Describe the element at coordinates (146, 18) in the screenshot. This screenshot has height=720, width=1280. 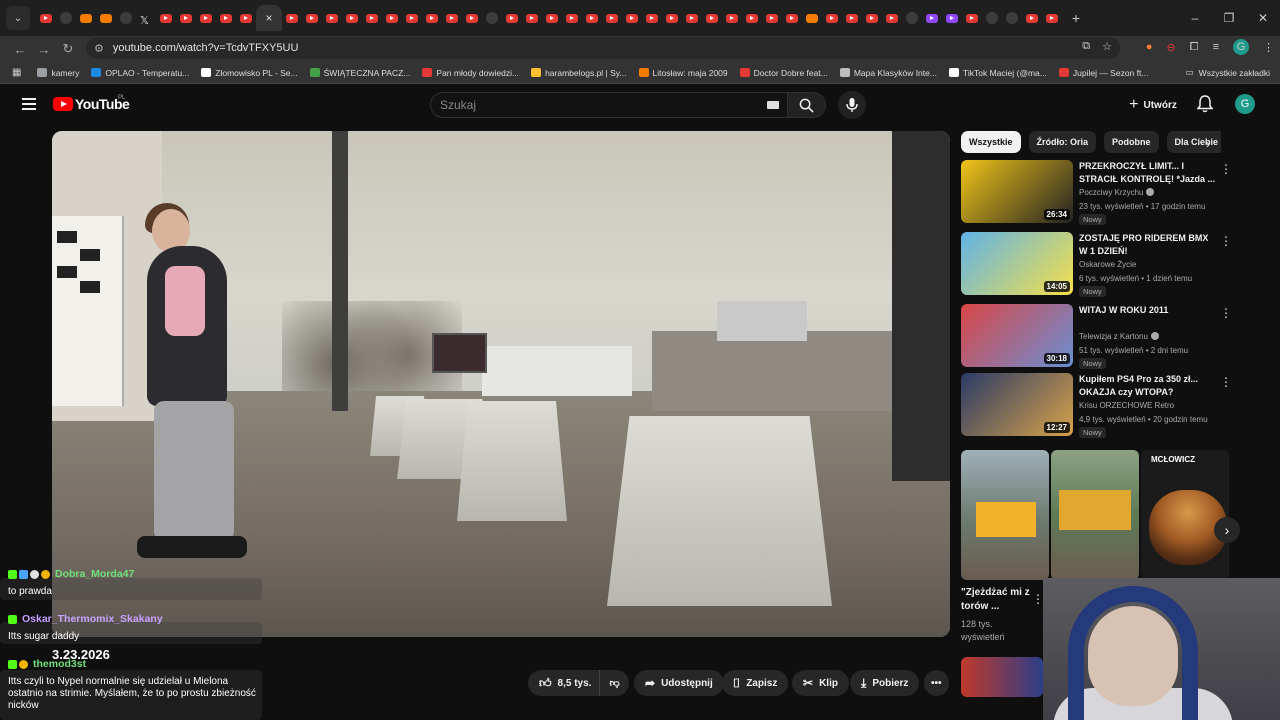
I see `browser-tab: 𝕏` at that location.